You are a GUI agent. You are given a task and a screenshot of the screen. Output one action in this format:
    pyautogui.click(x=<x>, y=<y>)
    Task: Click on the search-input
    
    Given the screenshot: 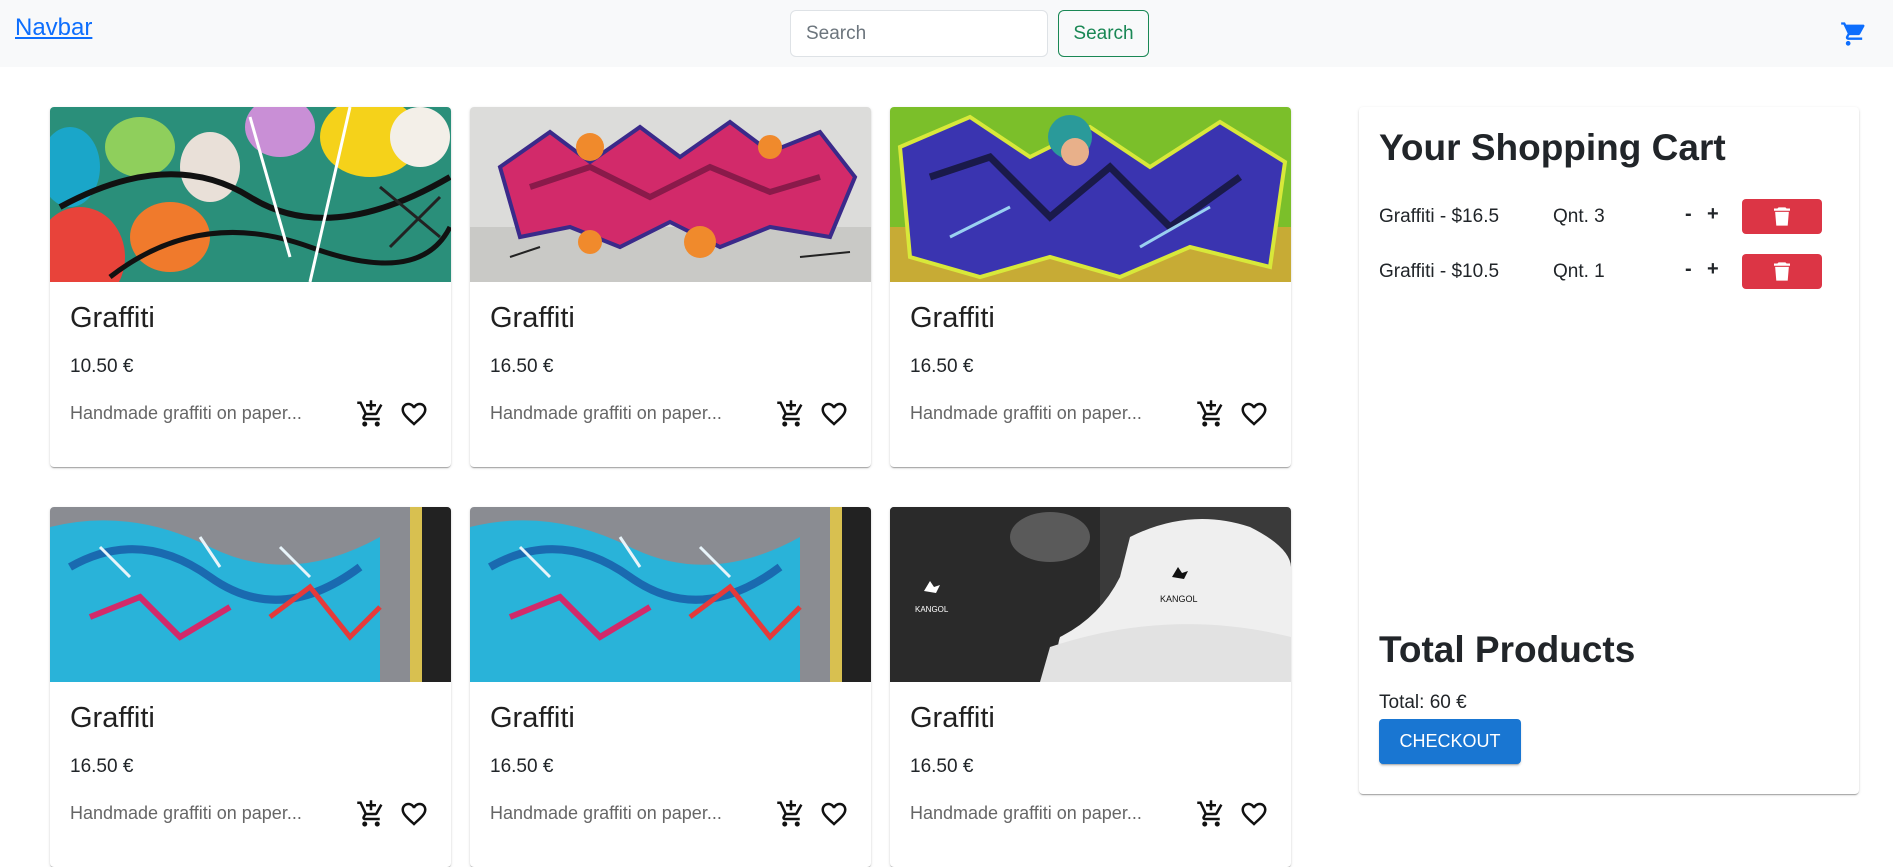 What is the action you would take?
    pyautogui.click(x=919, y=33)
    